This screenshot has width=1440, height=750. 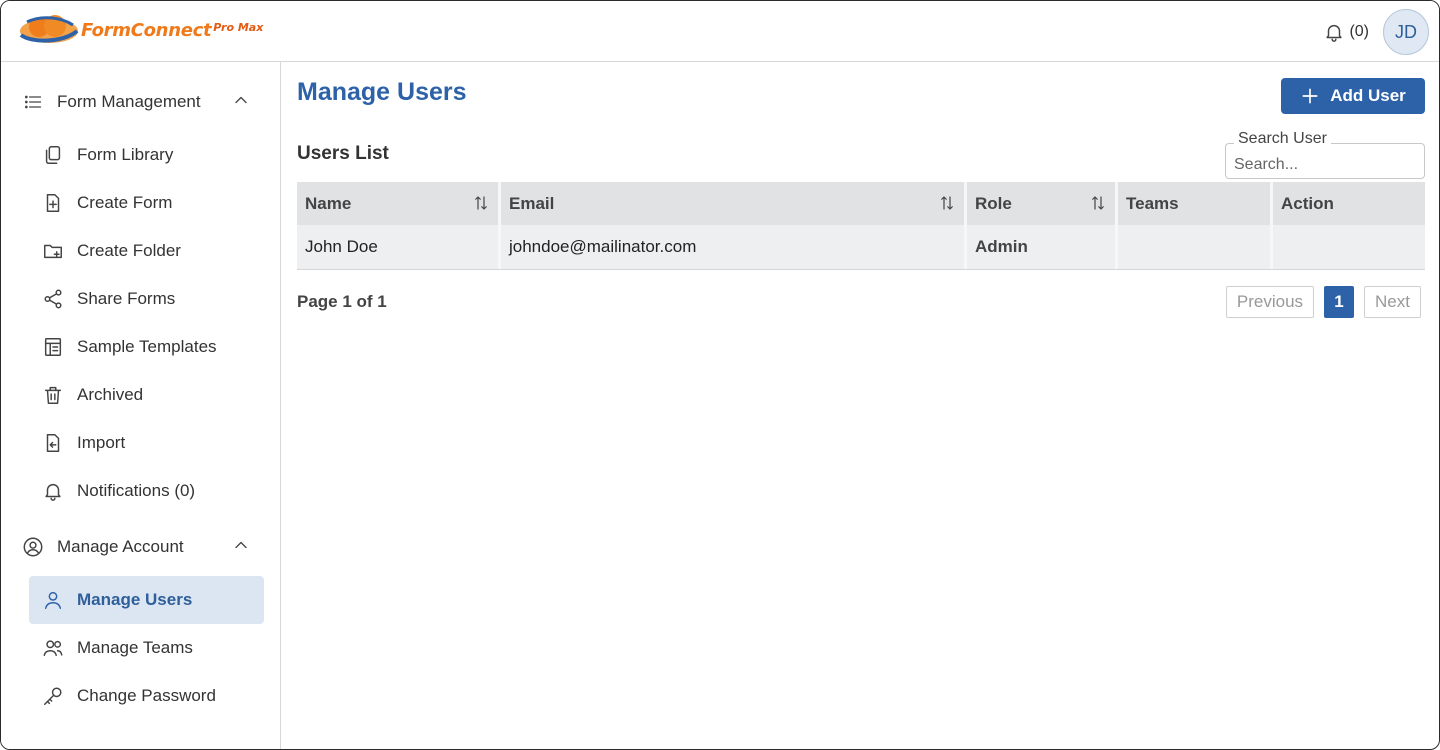 I want to click on sidebar-item-import: Import, so click(x=146, y=443).